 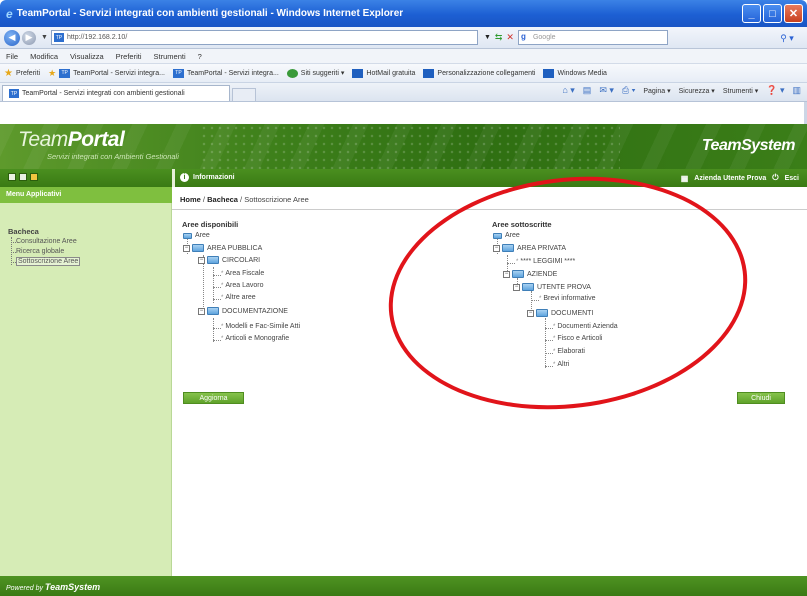 What do you see at coordinates (772, 13) in the screenshot?
I see `maximize-button: □` at bounding box center [772, 13].